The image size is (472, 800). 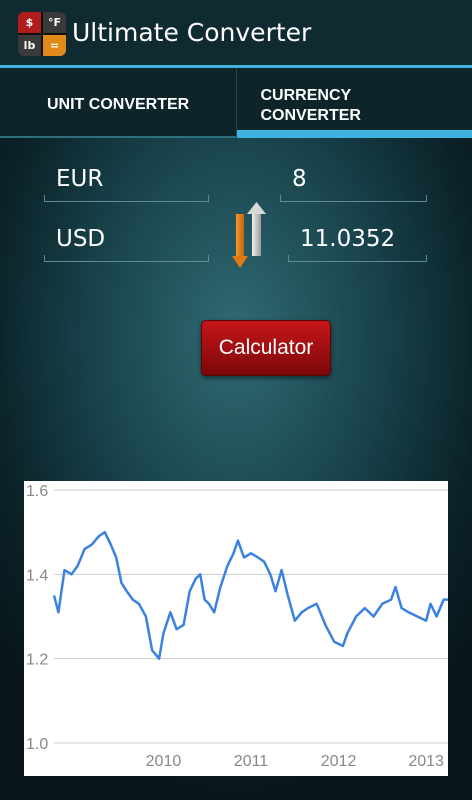 I want to click on chart-series-line, so click(x=250, y=595).